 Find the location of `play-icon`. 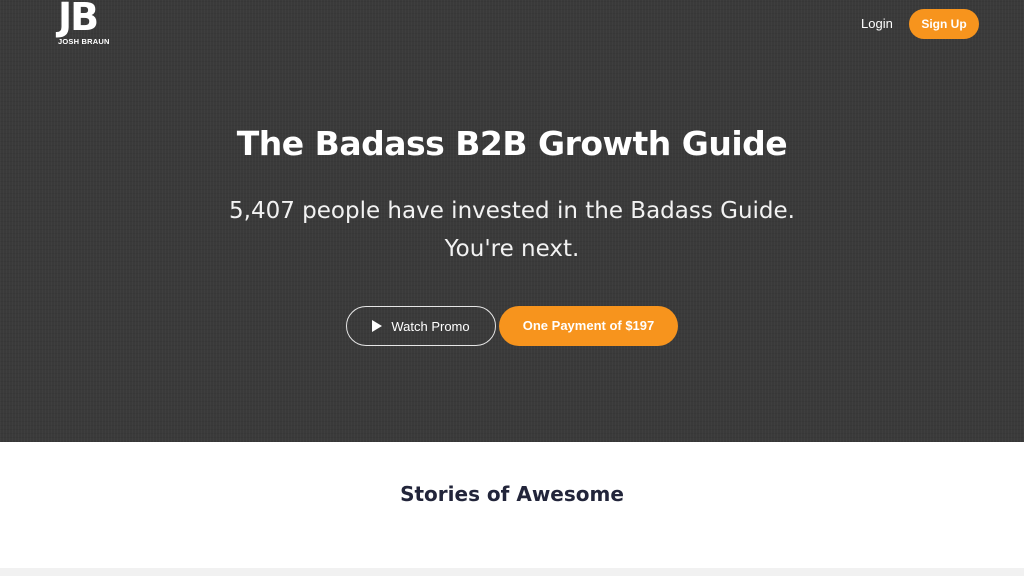

play-icon is located at coordinates (377, 326).